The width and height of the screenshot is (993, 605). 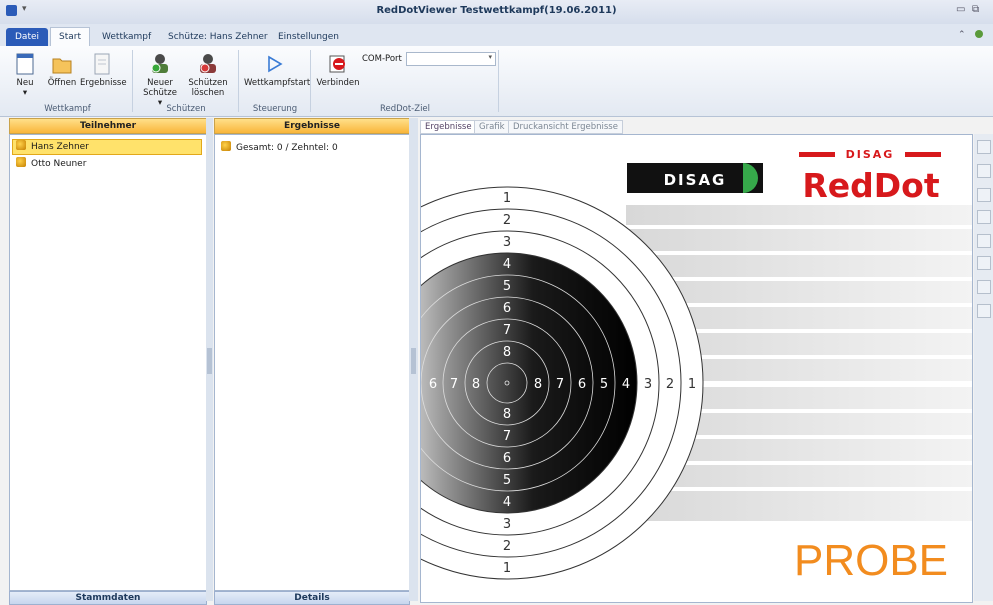 I want to click on oeffnen-button: Öffnen, so click(x=62, y=70).